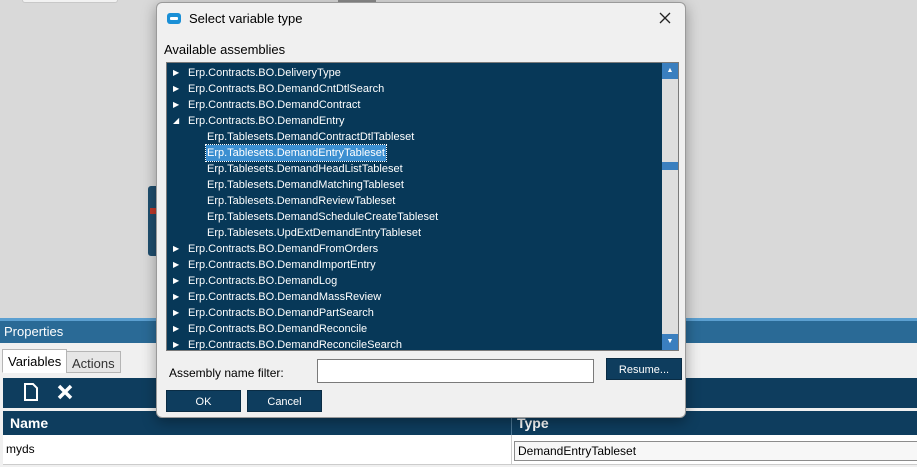 Image resolution: width=917 pixels, height=467 pixels. What do you see at coordinates (263, 281) in the screenshot?
I see `tree-item-label: Erp.Contracts.BO.DemandLog` at bounding box center [263, 281].